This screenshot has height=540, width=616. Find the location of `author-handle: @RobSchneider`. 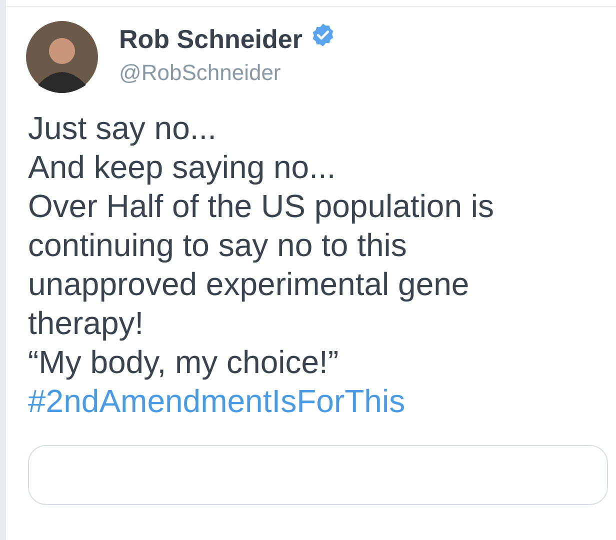

author-handle: @RobSchneider is located at coordinates (200, 73).